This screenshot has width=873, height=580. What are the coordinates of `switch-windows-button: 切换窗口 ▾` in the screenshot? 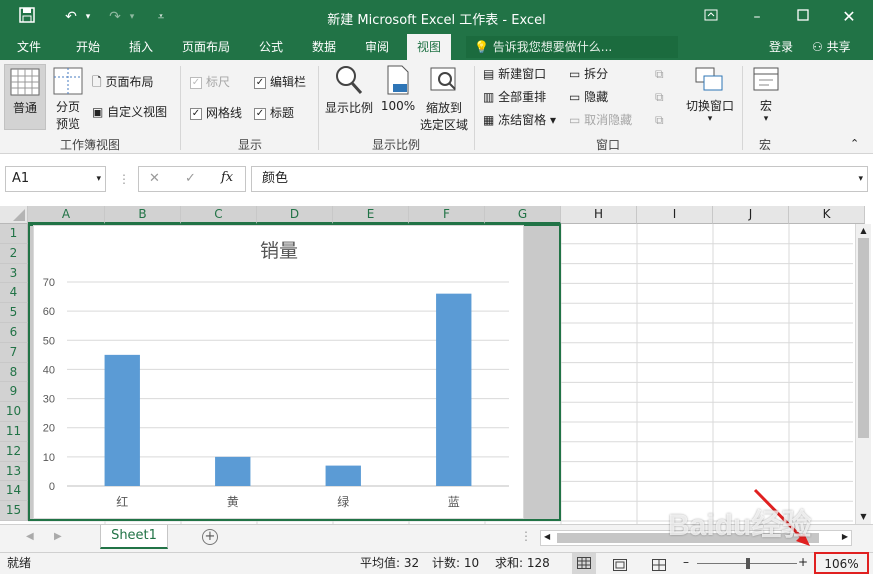 It's located at (710, 99).